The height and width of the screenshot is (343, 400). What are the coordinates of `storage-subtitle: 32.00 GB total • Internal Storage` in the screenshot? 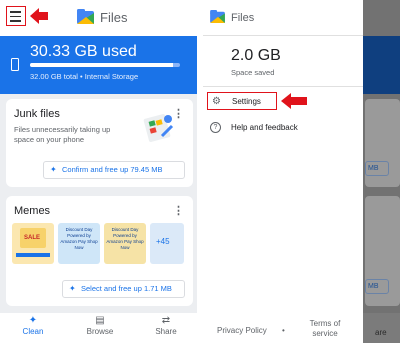 It's located at (84, 76).